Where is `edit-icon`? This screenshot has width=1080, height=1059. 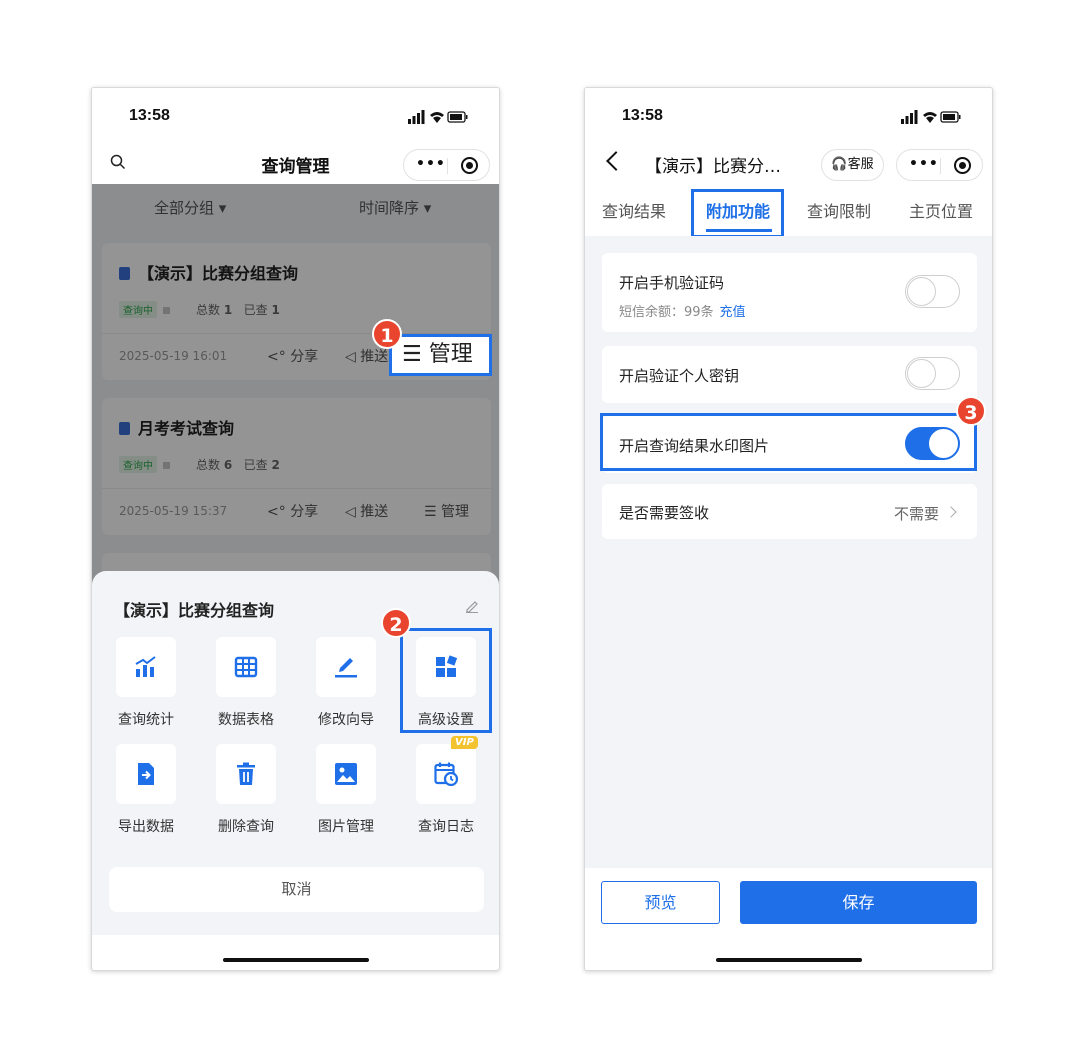 edit-icon is located at coordinates (472, 606).